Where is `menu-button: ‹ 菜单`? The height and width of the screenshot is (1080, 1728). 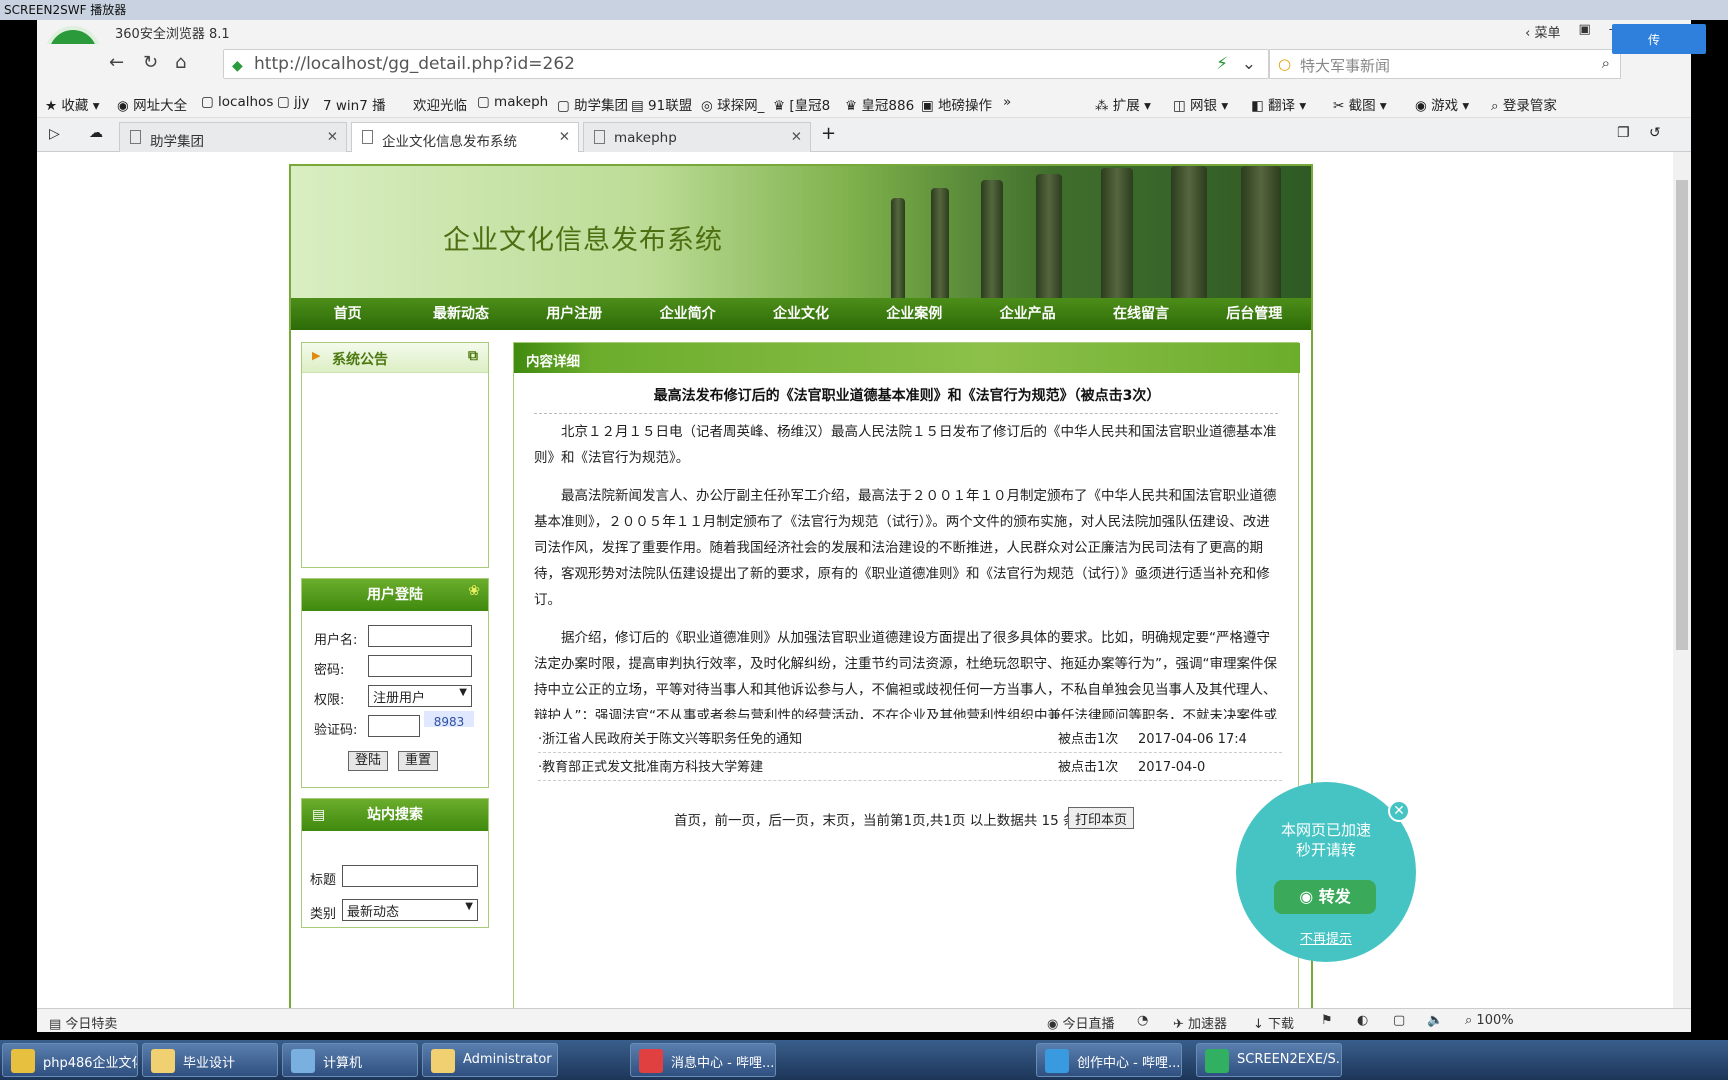
menu-button: ‹ 菜单 is located at coordinates (1542, 31).